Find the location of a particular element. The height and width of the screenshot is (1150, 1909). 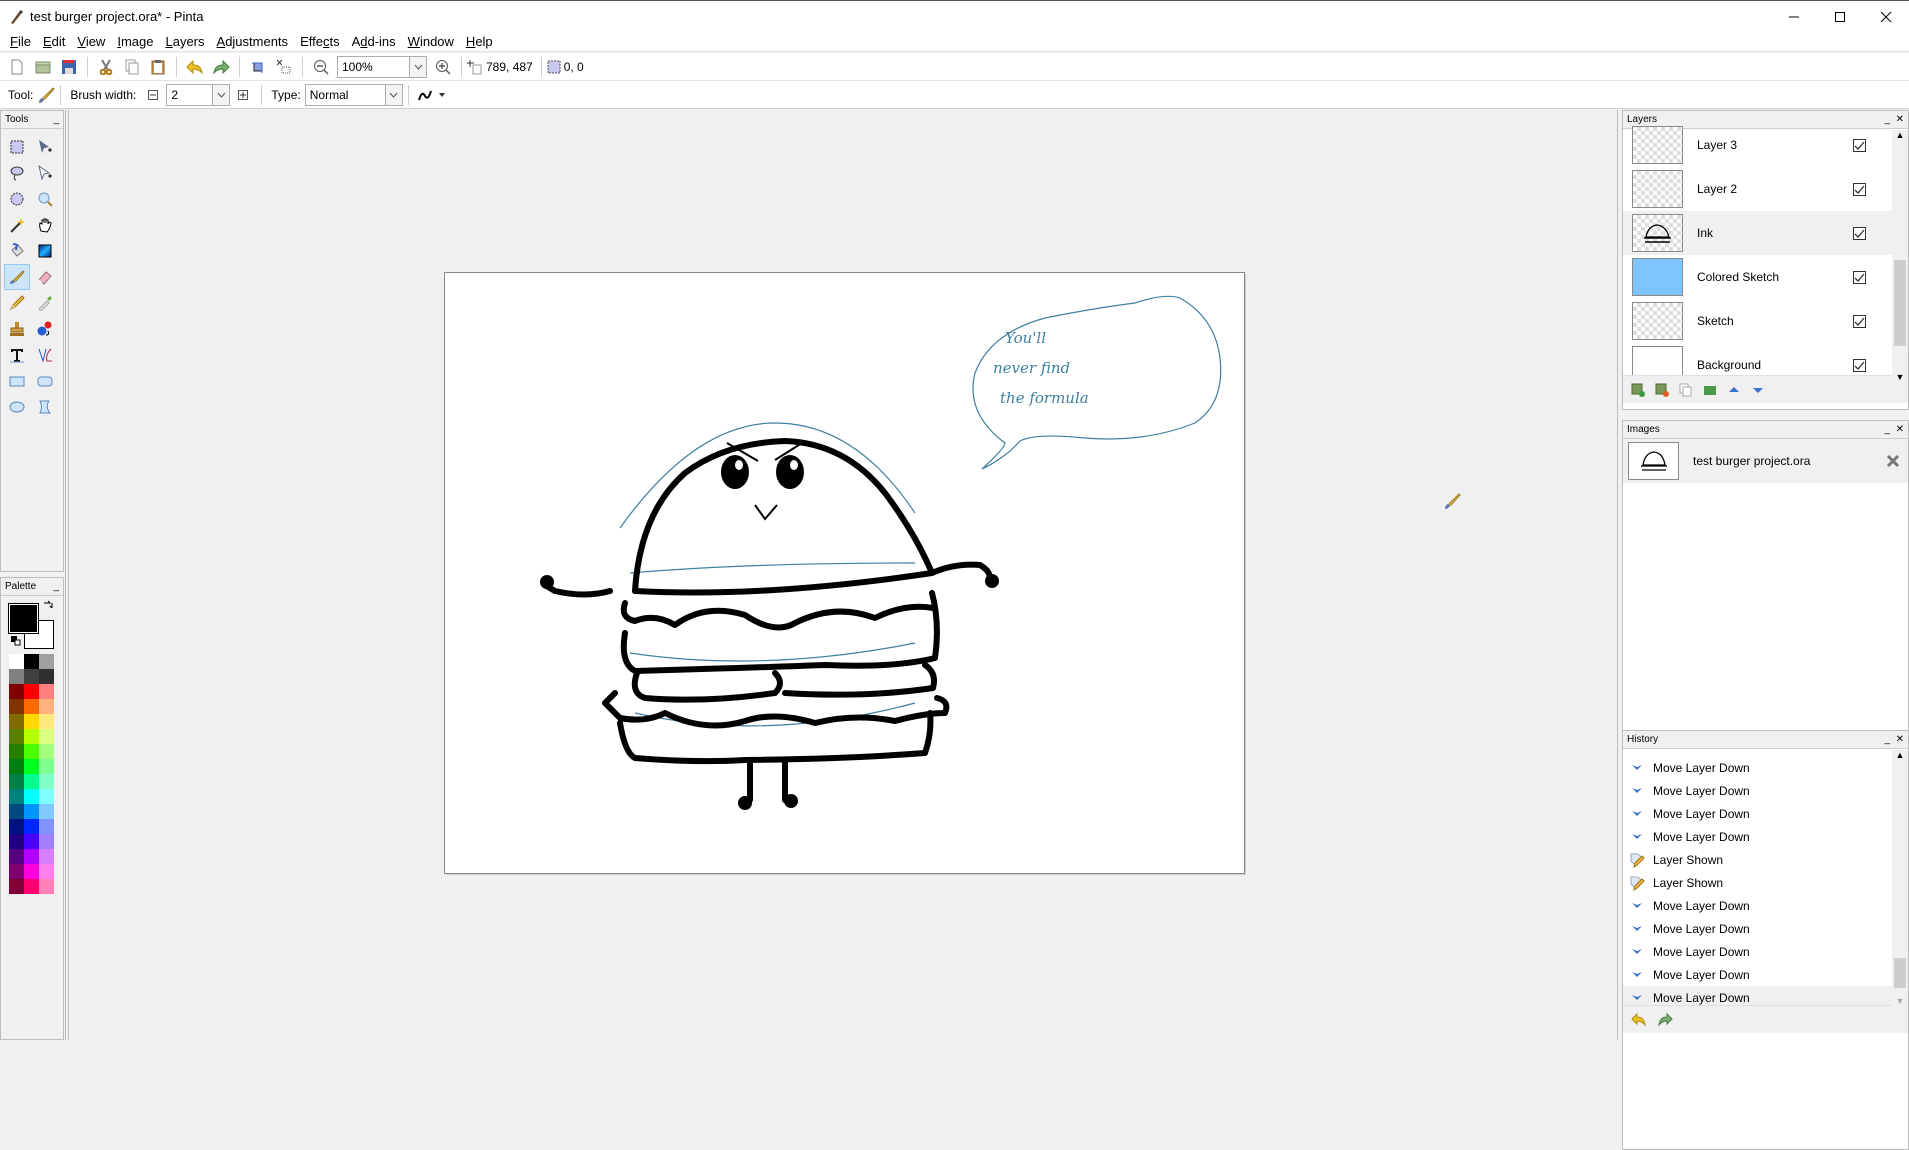

layers-scrollbar: ▲ ▼ is located at coordinates (1900, 256).